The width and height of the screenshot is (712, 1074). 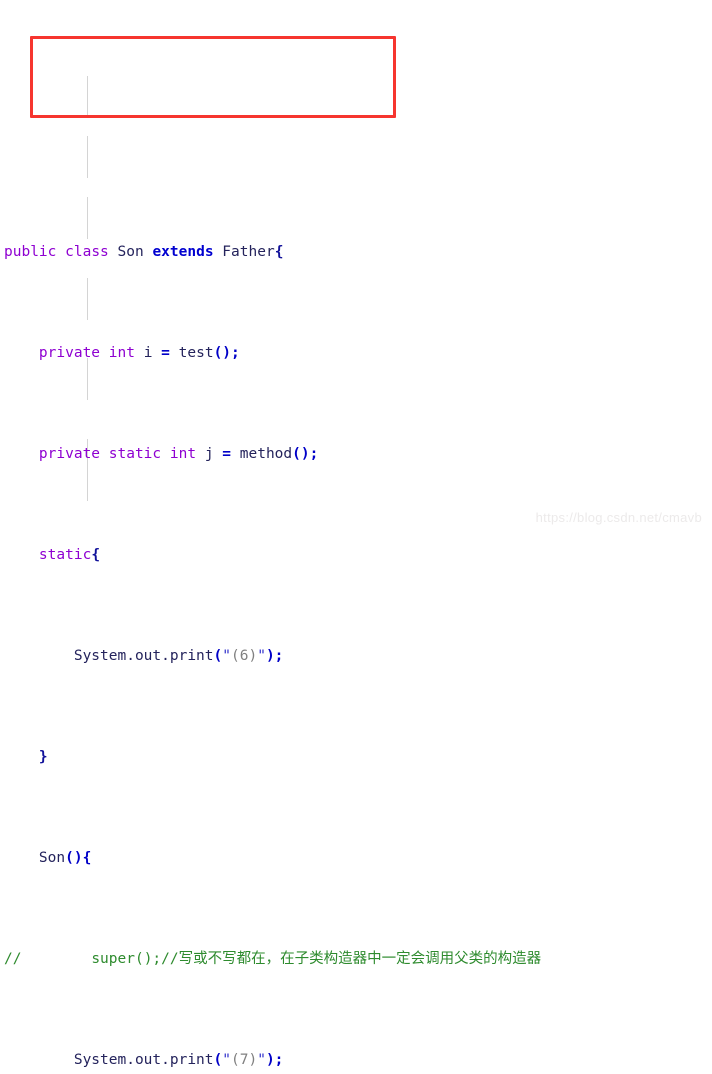 What do you see at coordinates (356, 757) in the screenshot?
I see `code-line: }` at bounding box center [356, 757].